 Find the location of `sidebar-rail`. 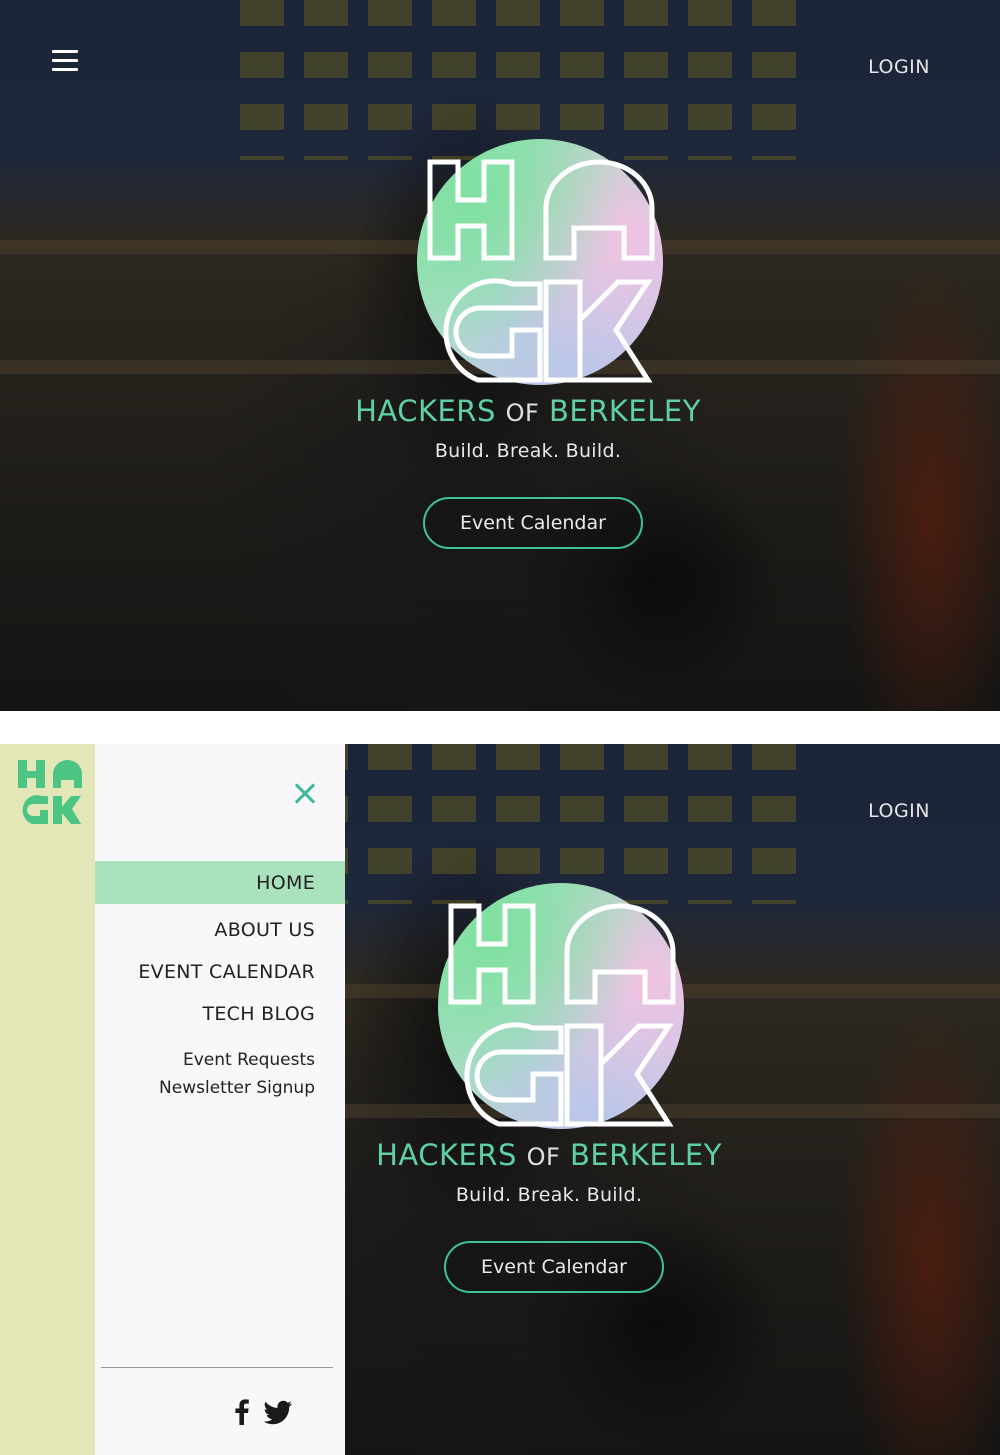

sidebar-rail is located at coordinates (47, 1099).